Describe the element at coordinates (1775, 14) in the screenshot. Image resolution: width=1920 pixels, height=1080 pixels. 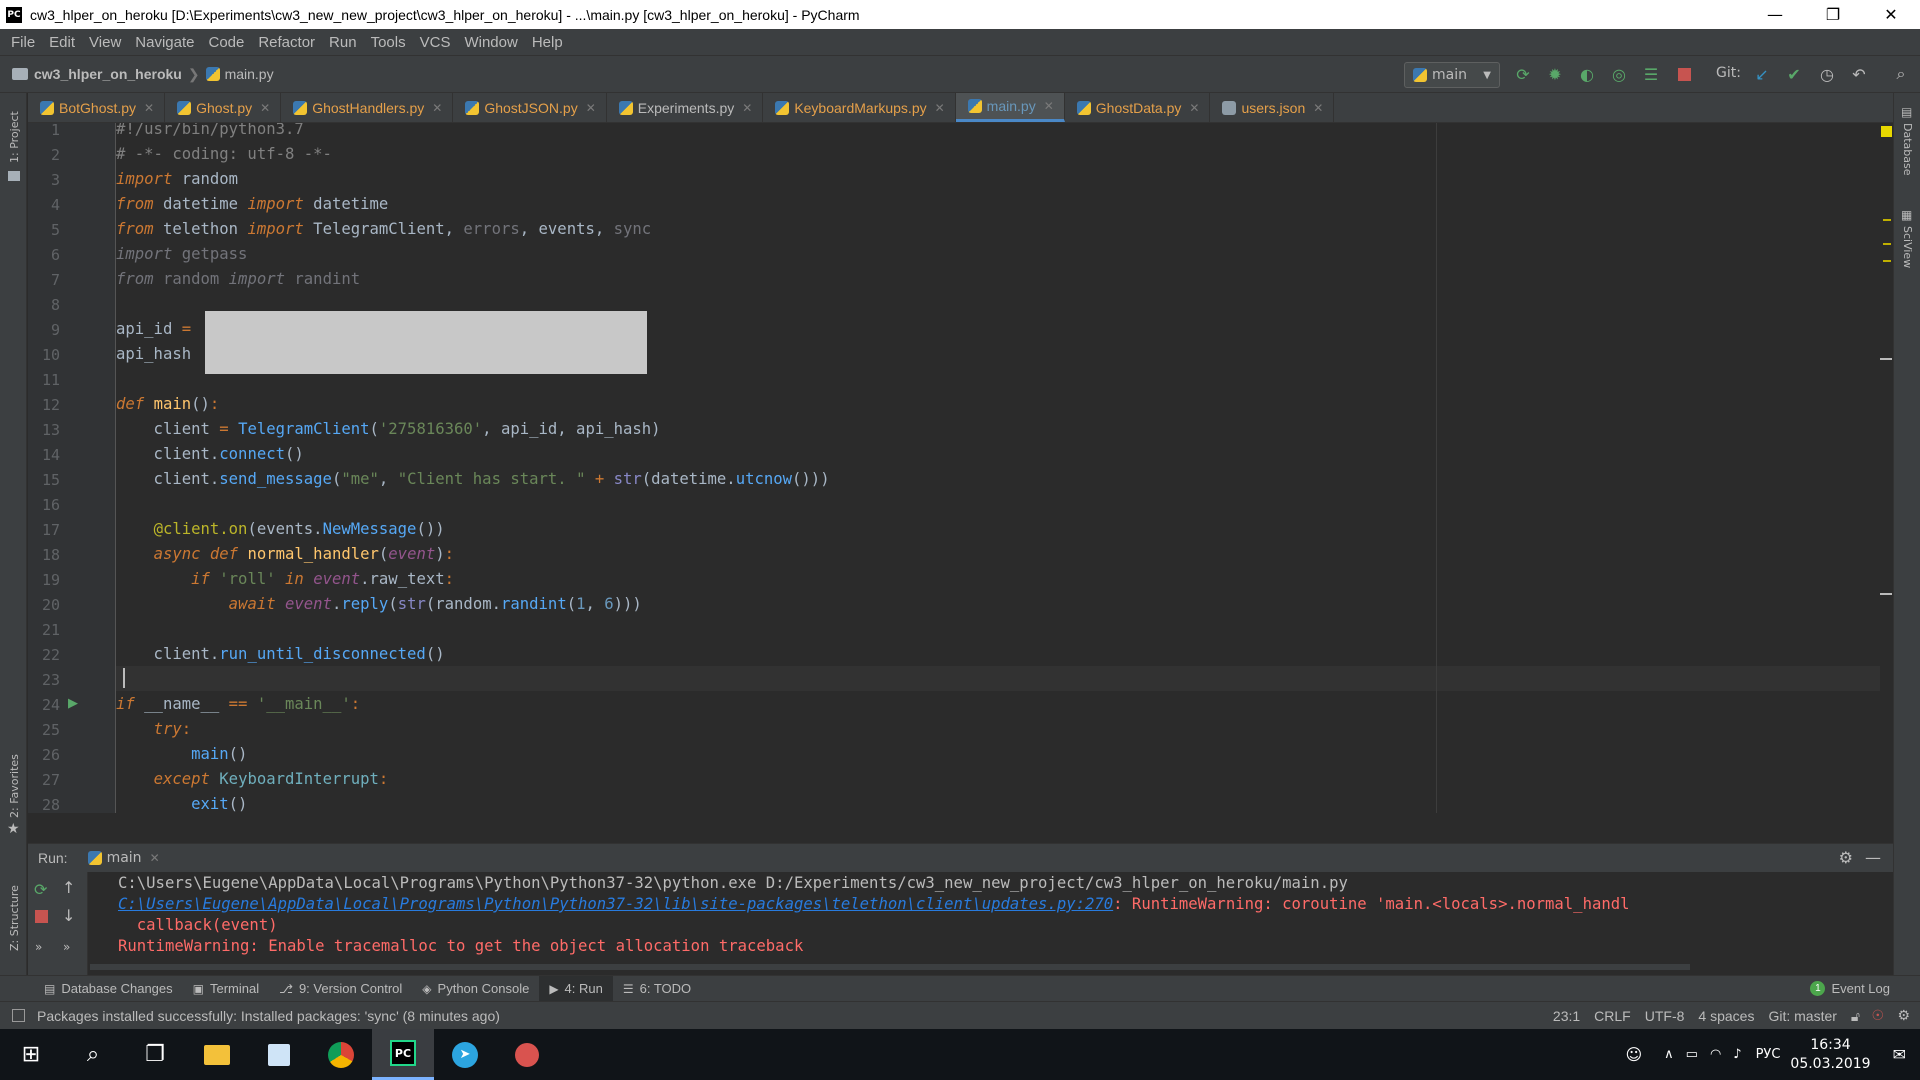
I see `minimize-icon: —` at that location.